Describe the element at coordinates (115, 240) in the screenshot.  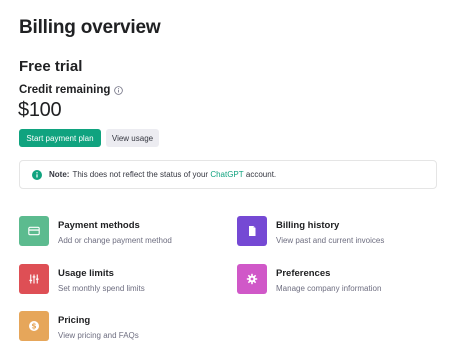
I see `card-subtitle: Add or change payment method` at that location.